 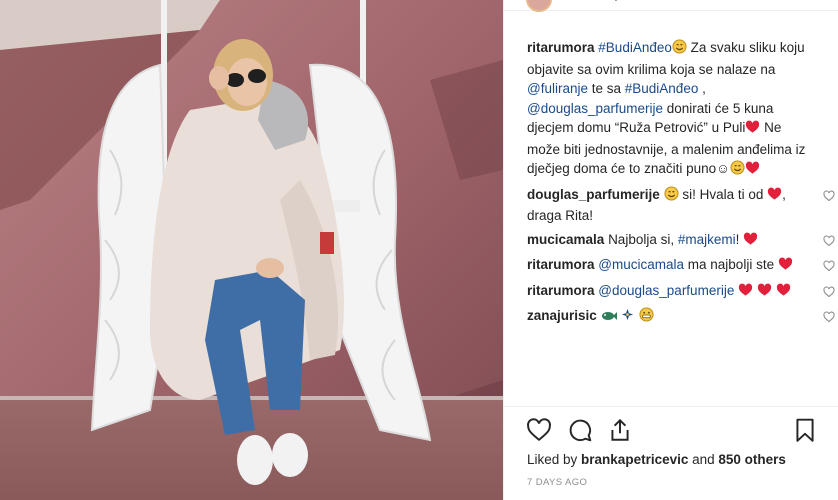 What do you see at coordinates (641, 264) in the screenshot?
I see `comment-link: @mucicamala` at bounding box center [641, 264].